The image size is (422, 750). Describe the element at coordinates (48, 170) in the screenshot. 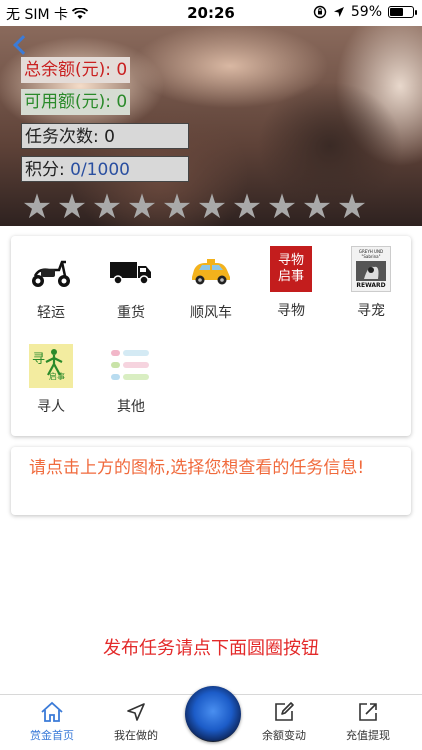

I see `points-label: 积分:` at that location.